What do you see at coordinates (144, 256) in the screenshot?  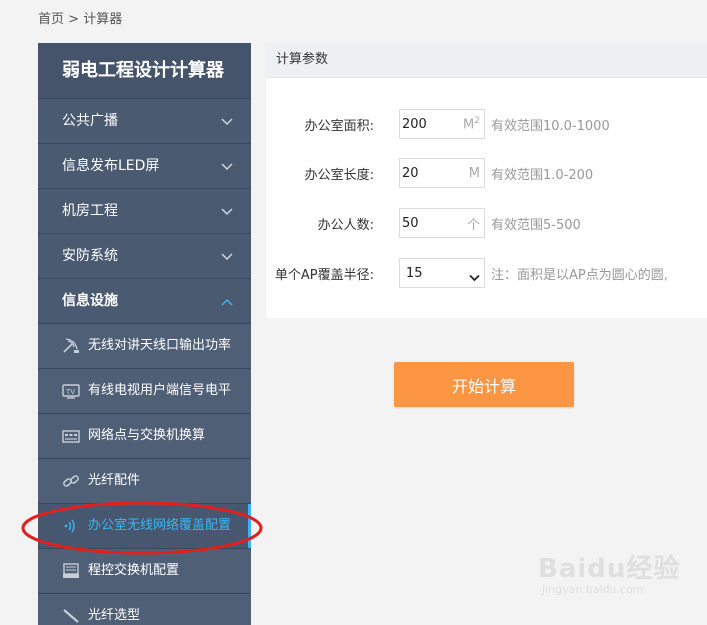 I see `sidebar-item-security-system: 安防系统` at bounding box center [144, 256].